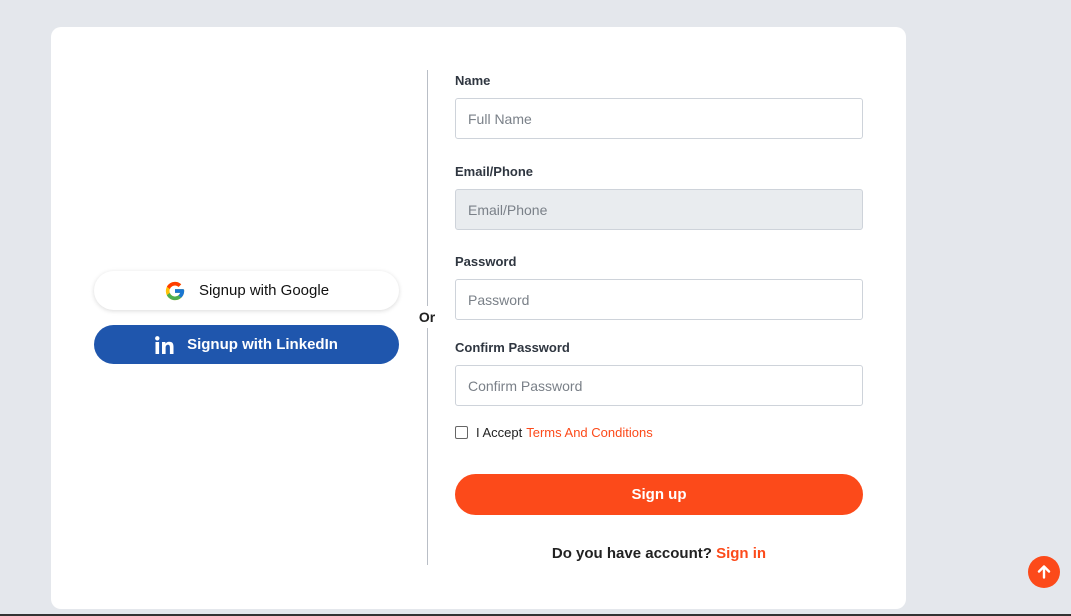 This screenshot has height=616, width=1071. I want to click on signup-google-button: Signup with Google, so click(246, 290).